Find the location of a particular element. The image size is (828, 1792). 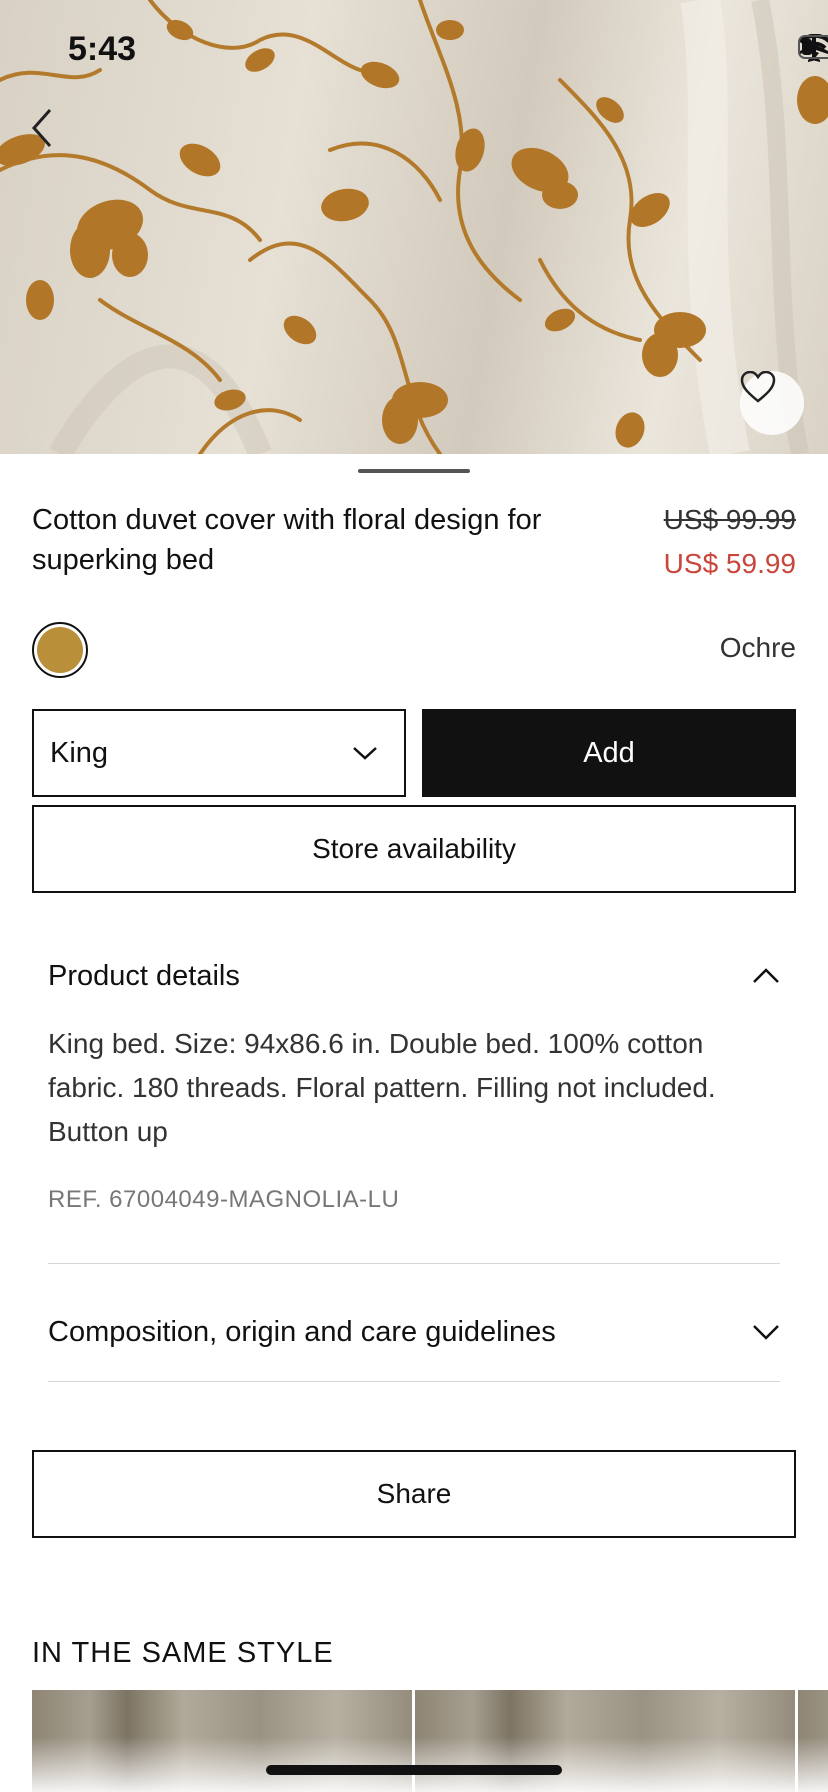

share-button: Share is located at coordinates (414, 1494).